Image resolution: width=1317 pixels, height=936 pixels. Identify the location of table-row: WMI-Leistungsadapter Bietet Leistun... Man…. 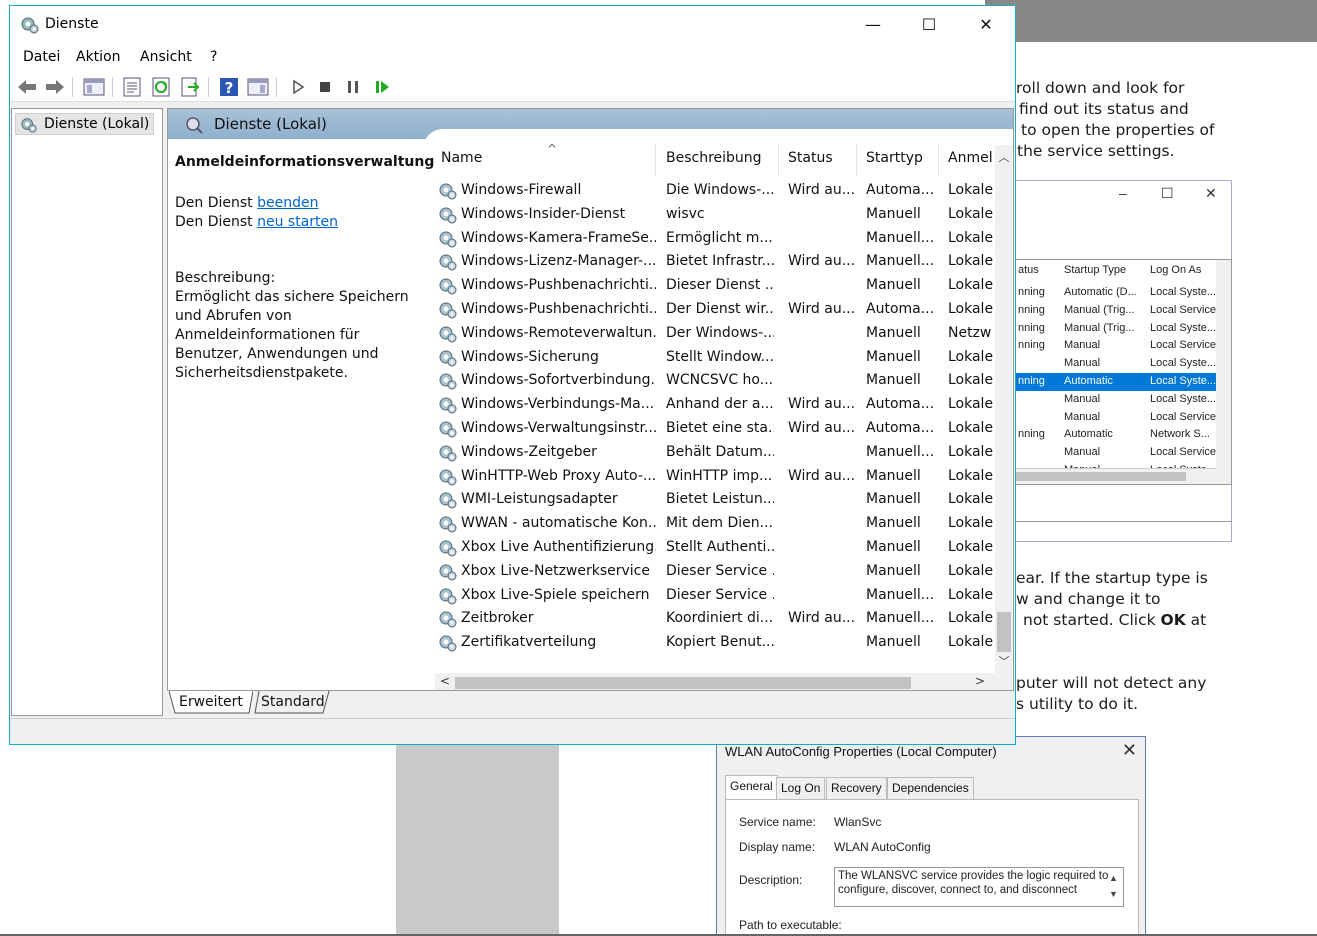
(715, 500).